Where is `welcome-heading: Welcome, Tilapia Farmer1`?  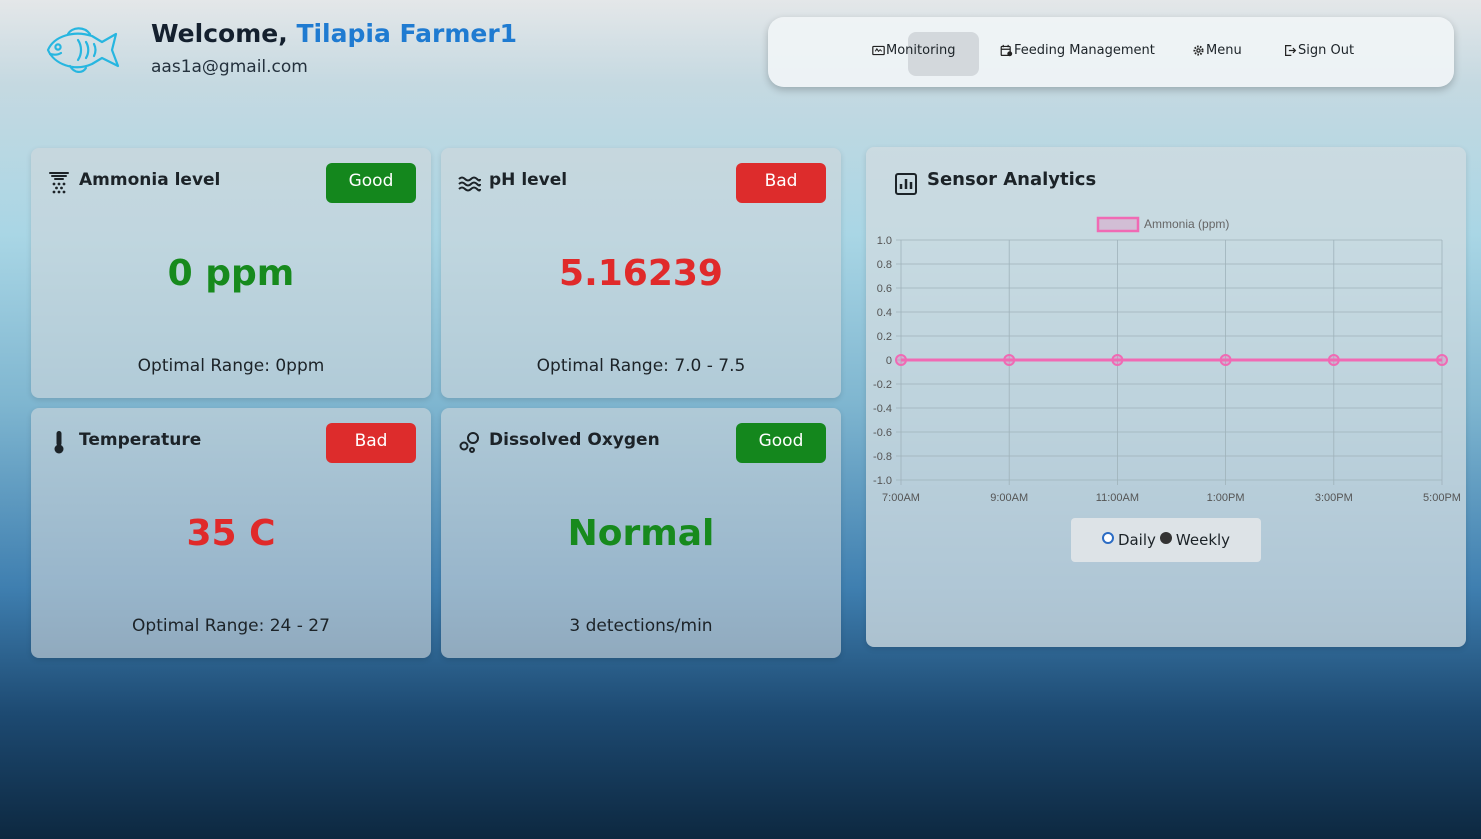 welcome-heading: Welcome, Tilapia Farmer1 is located at coordinates (334, 33).